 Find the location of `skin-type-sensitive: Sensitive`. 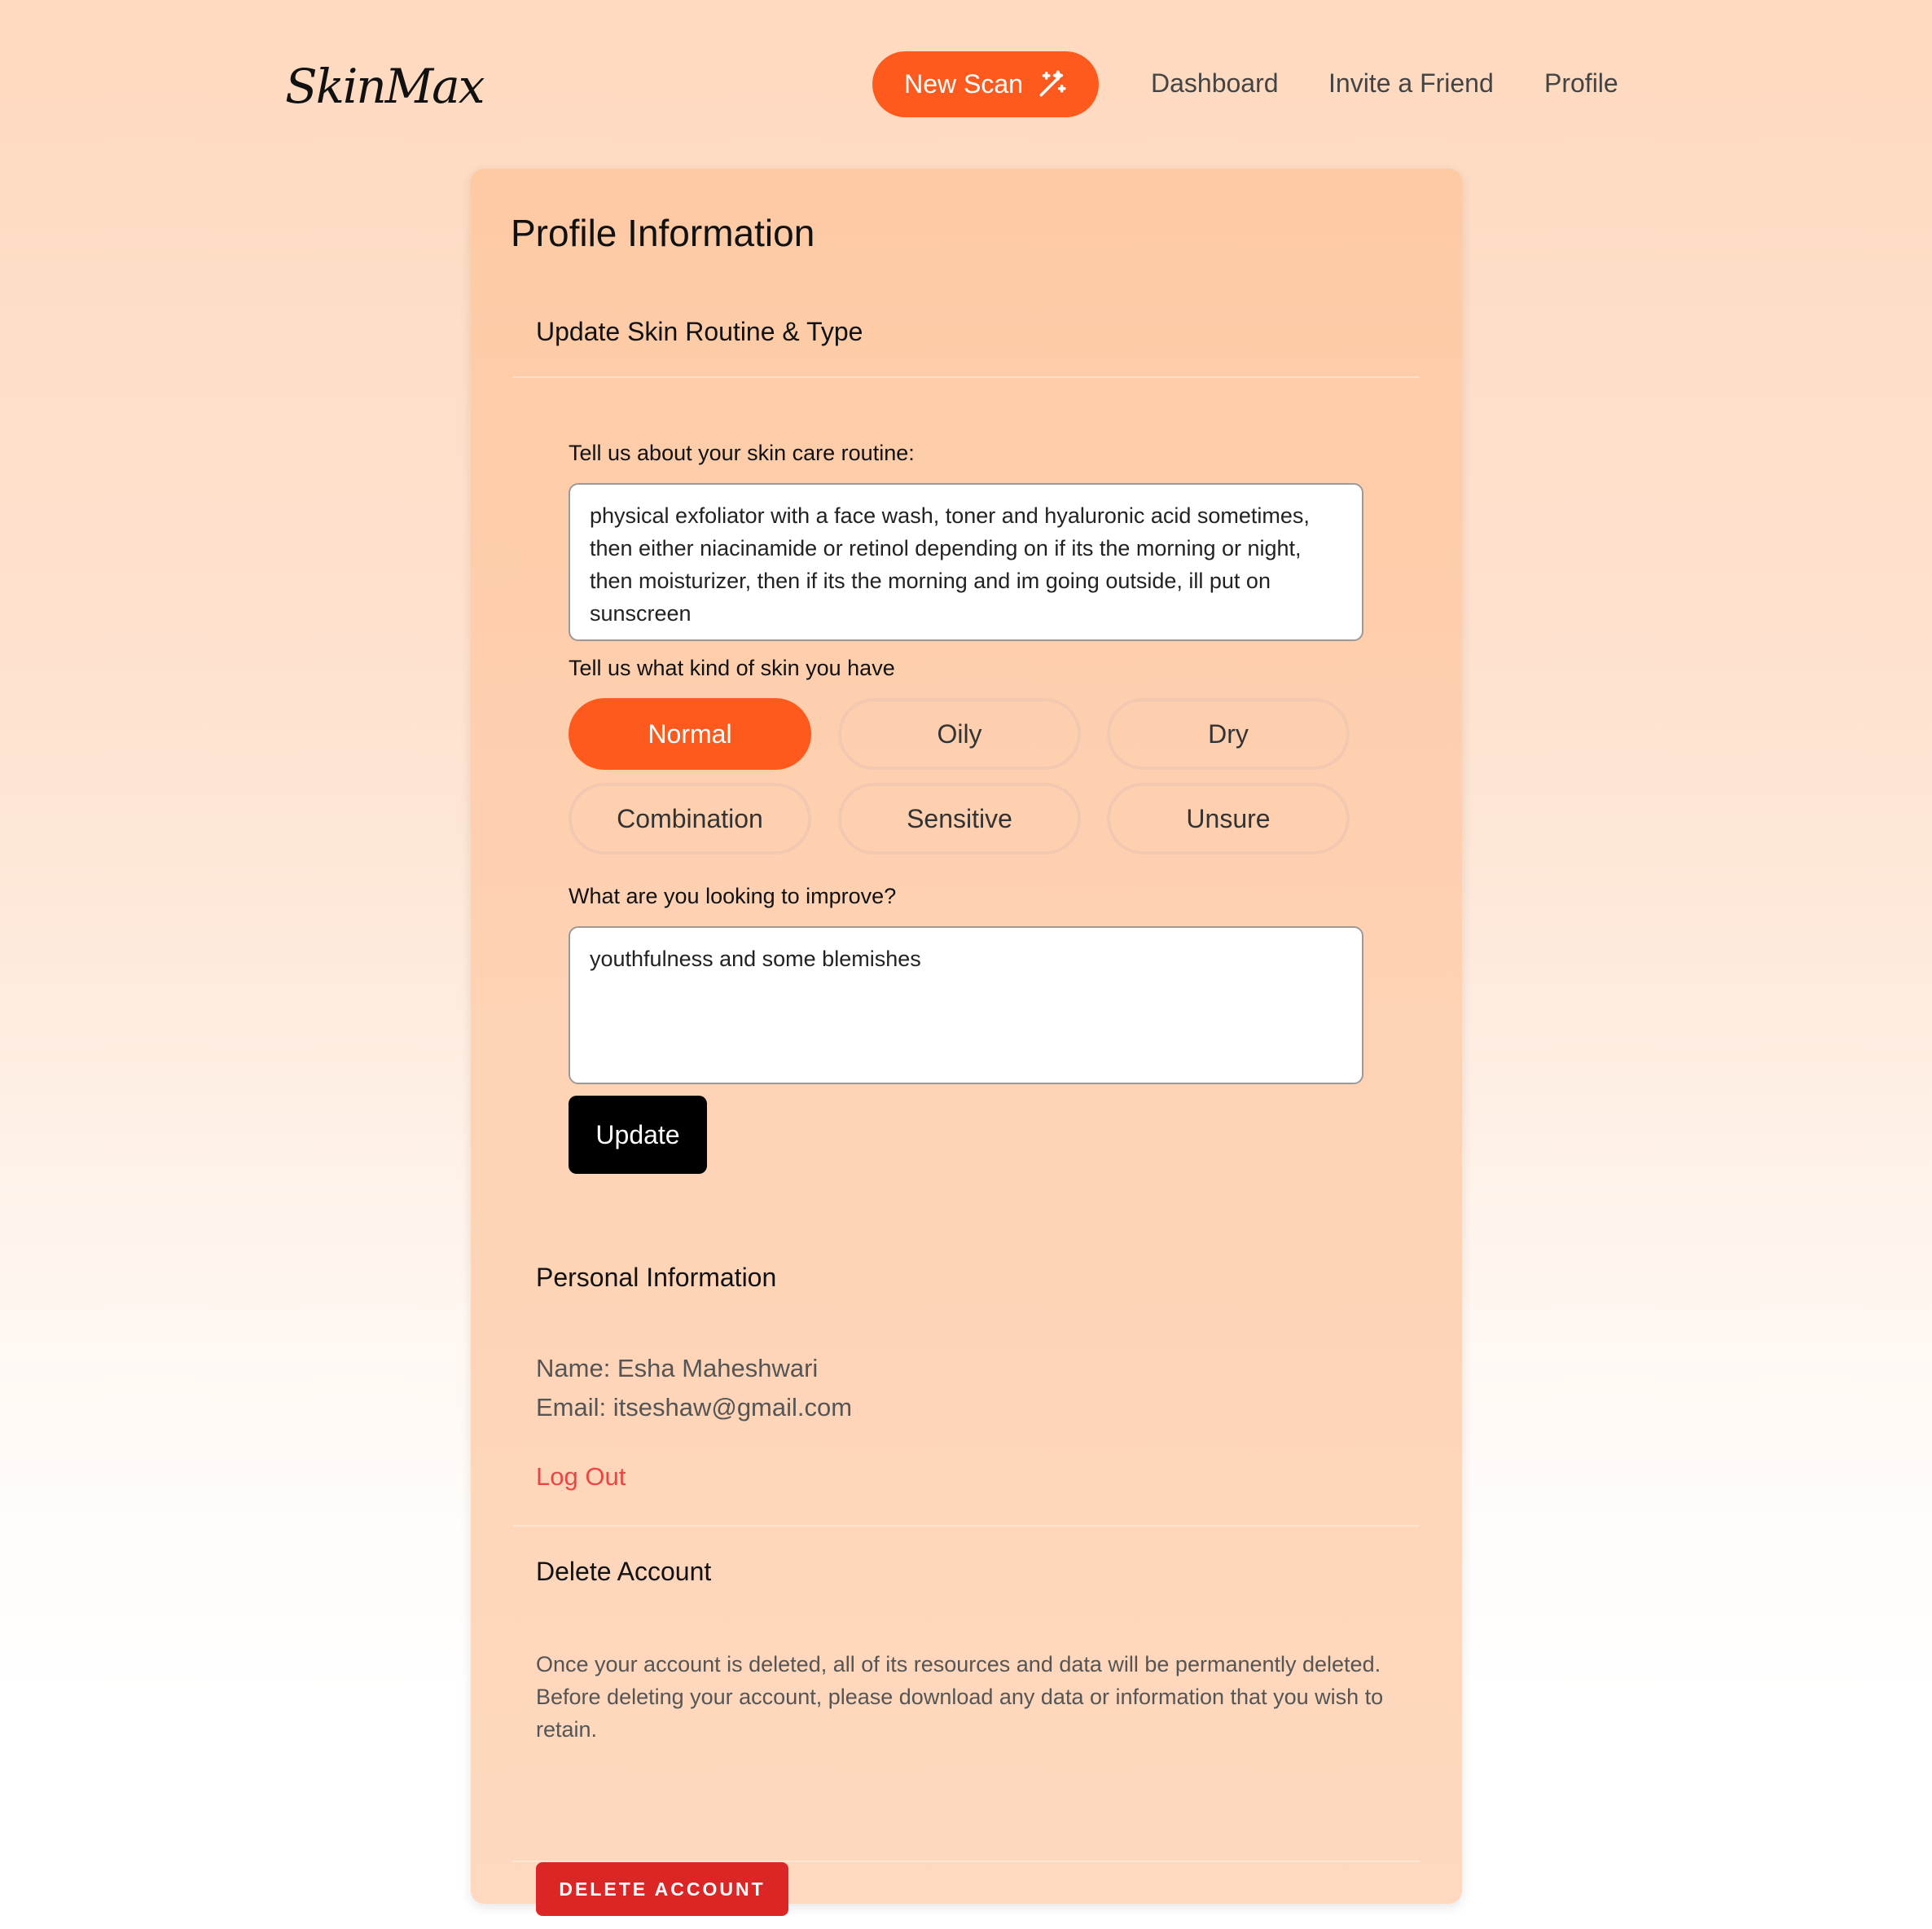

skin-type-sensitive: Sensitive is located at coordinates (960, 819).